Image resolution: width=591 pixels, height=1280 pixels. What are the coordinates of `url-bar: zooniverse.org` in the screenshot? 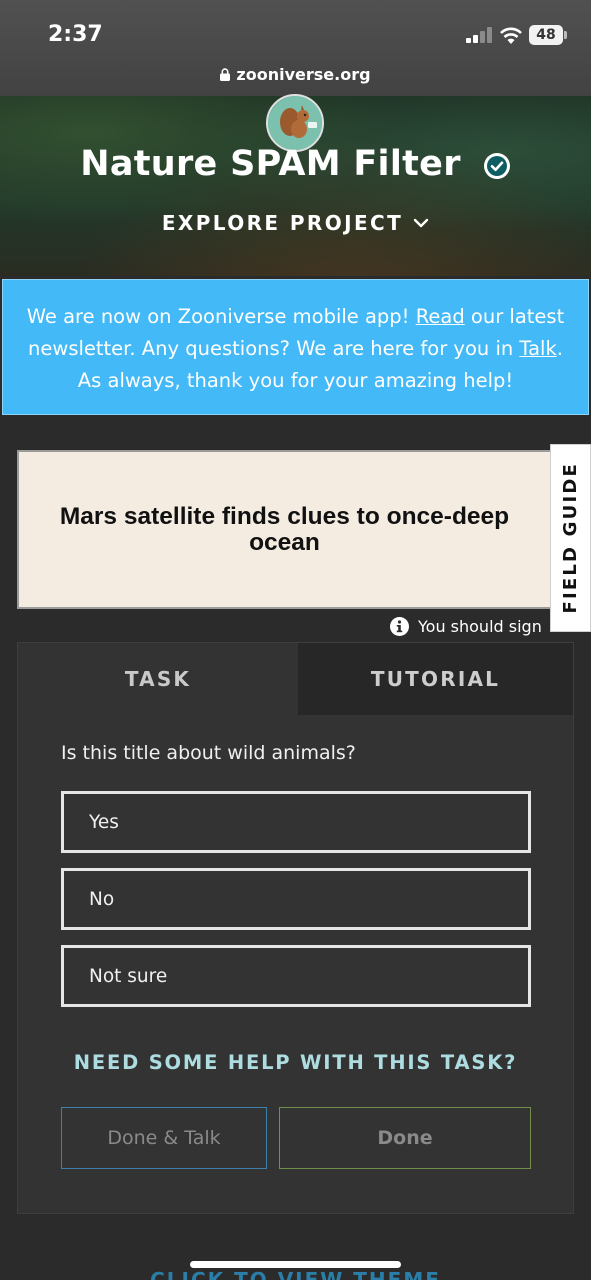 It's located at (295, 74).